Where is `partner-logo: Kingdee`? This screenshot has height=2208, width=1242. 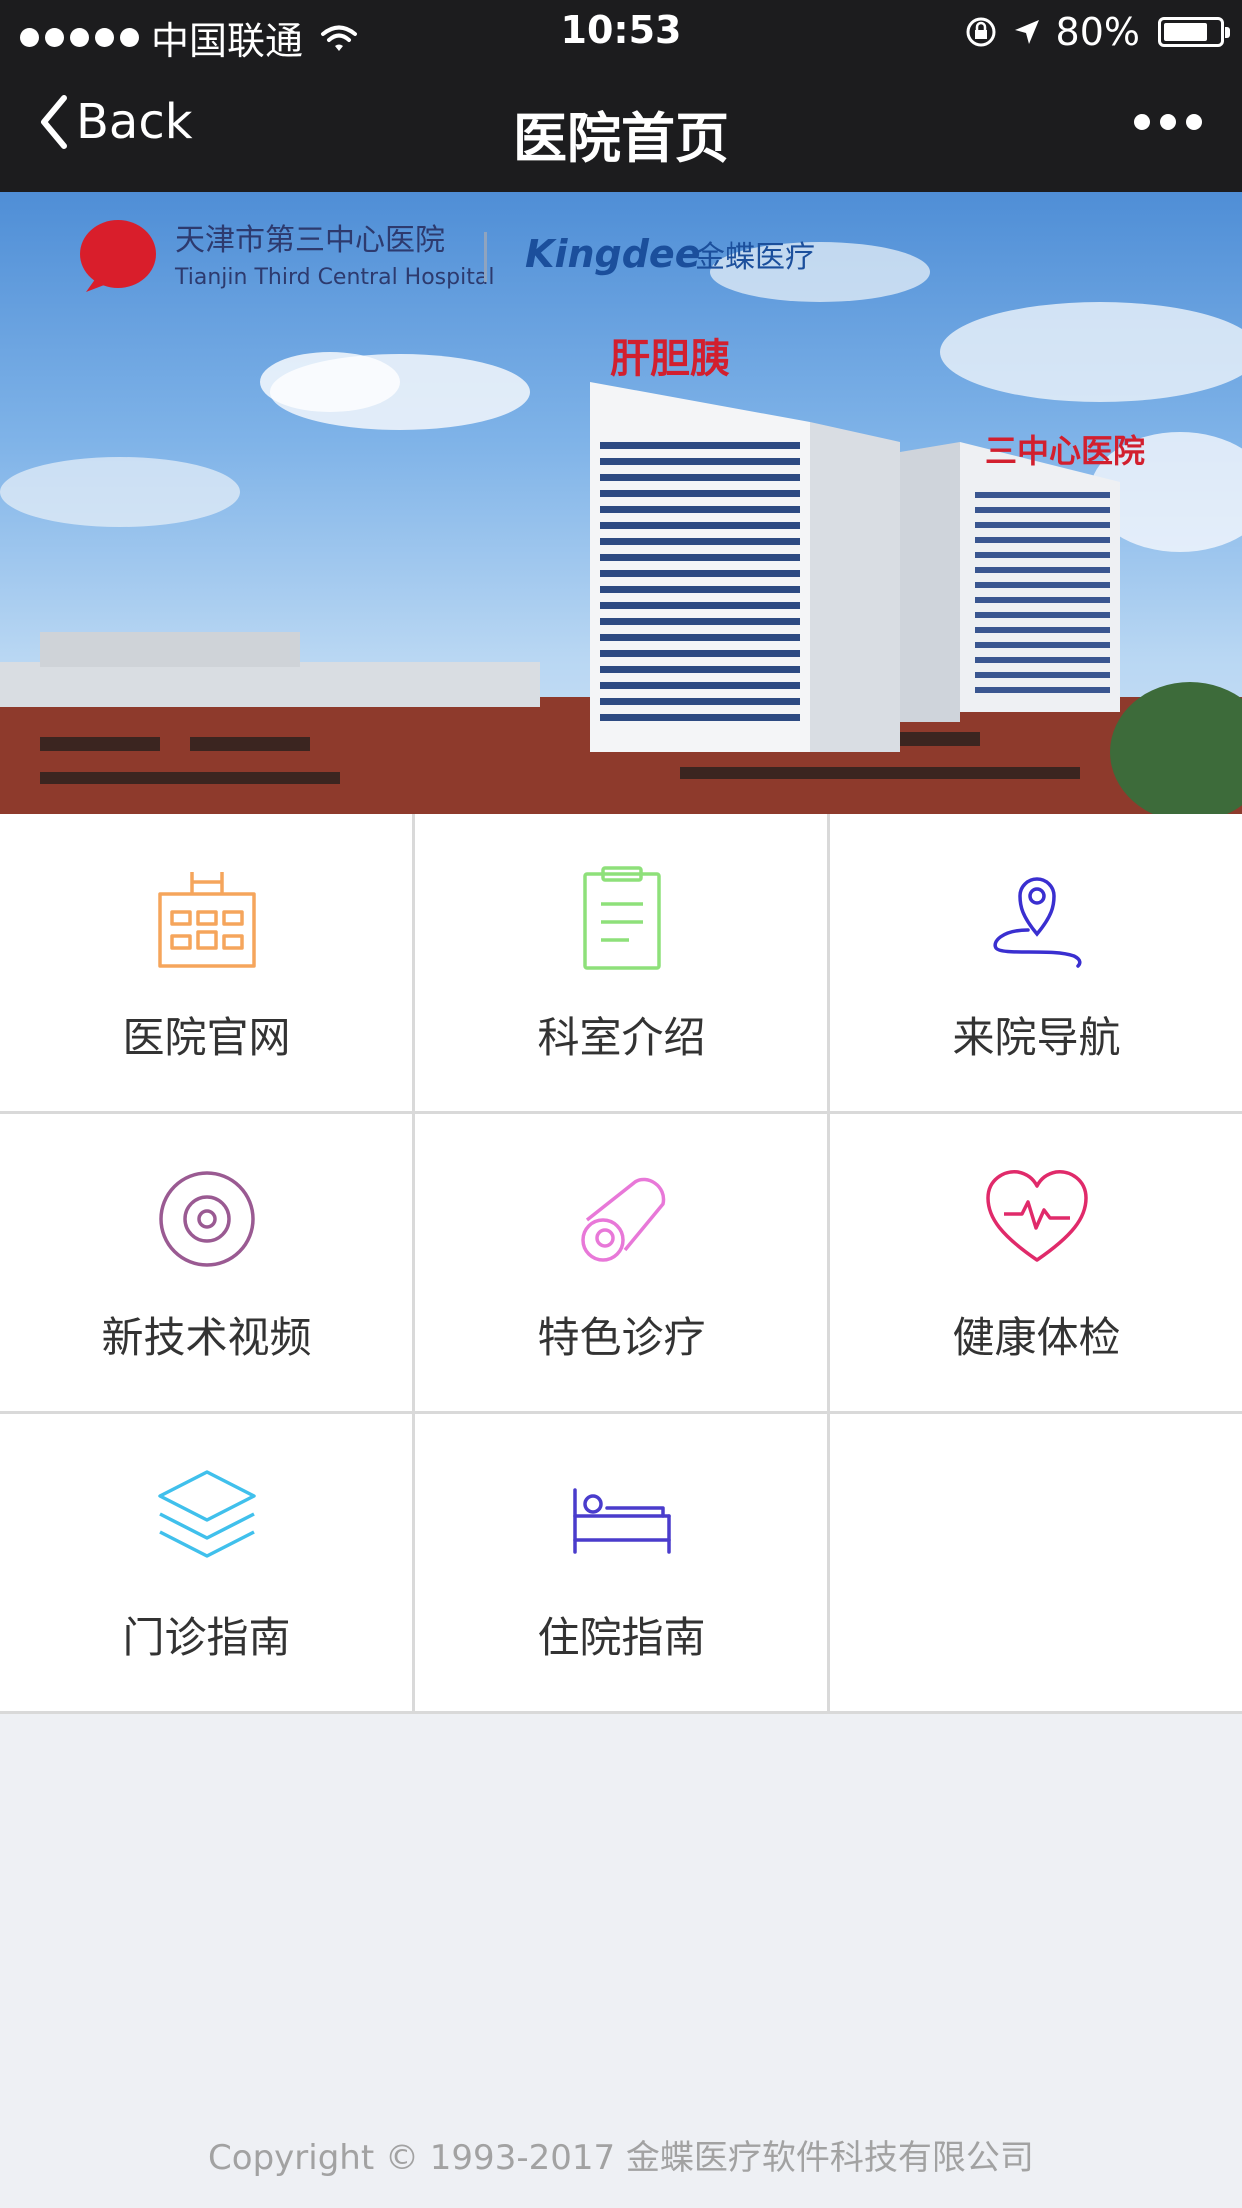 partner-logo: Kingdee is located at coordinates (612, 254).